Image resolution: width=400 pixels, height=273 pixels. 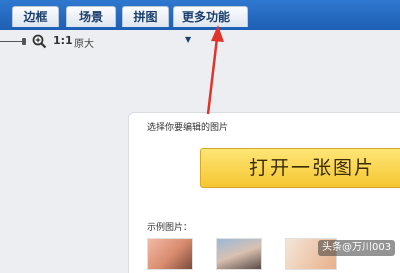 What do you see at coordinates (35, 16) in the screenshot?
I see `tab-border: 边框` at bounding box center [35, 16].